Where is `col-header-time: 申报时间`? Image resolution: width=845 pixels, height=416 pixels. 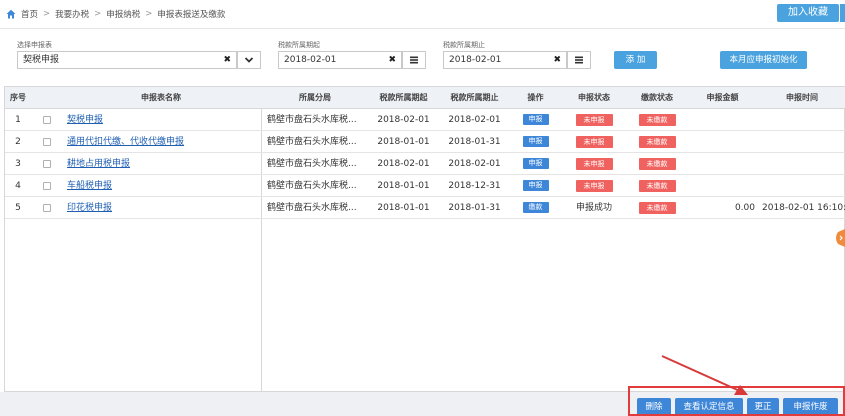 col-header-time: 申报时间 is located at coordinates (801, 98).